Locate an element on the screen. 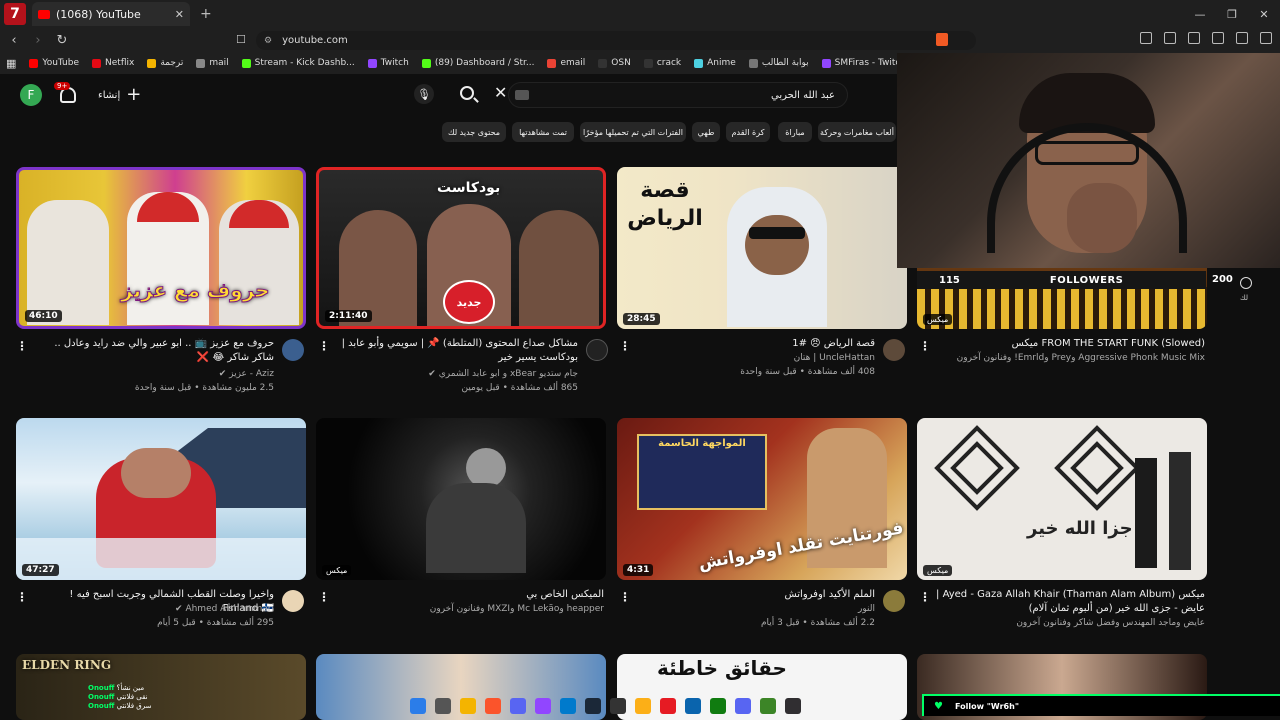 The image size is (1280, 720). video-title: الملم الأكيد اوفرواتش is located at coordinates (755, 595).